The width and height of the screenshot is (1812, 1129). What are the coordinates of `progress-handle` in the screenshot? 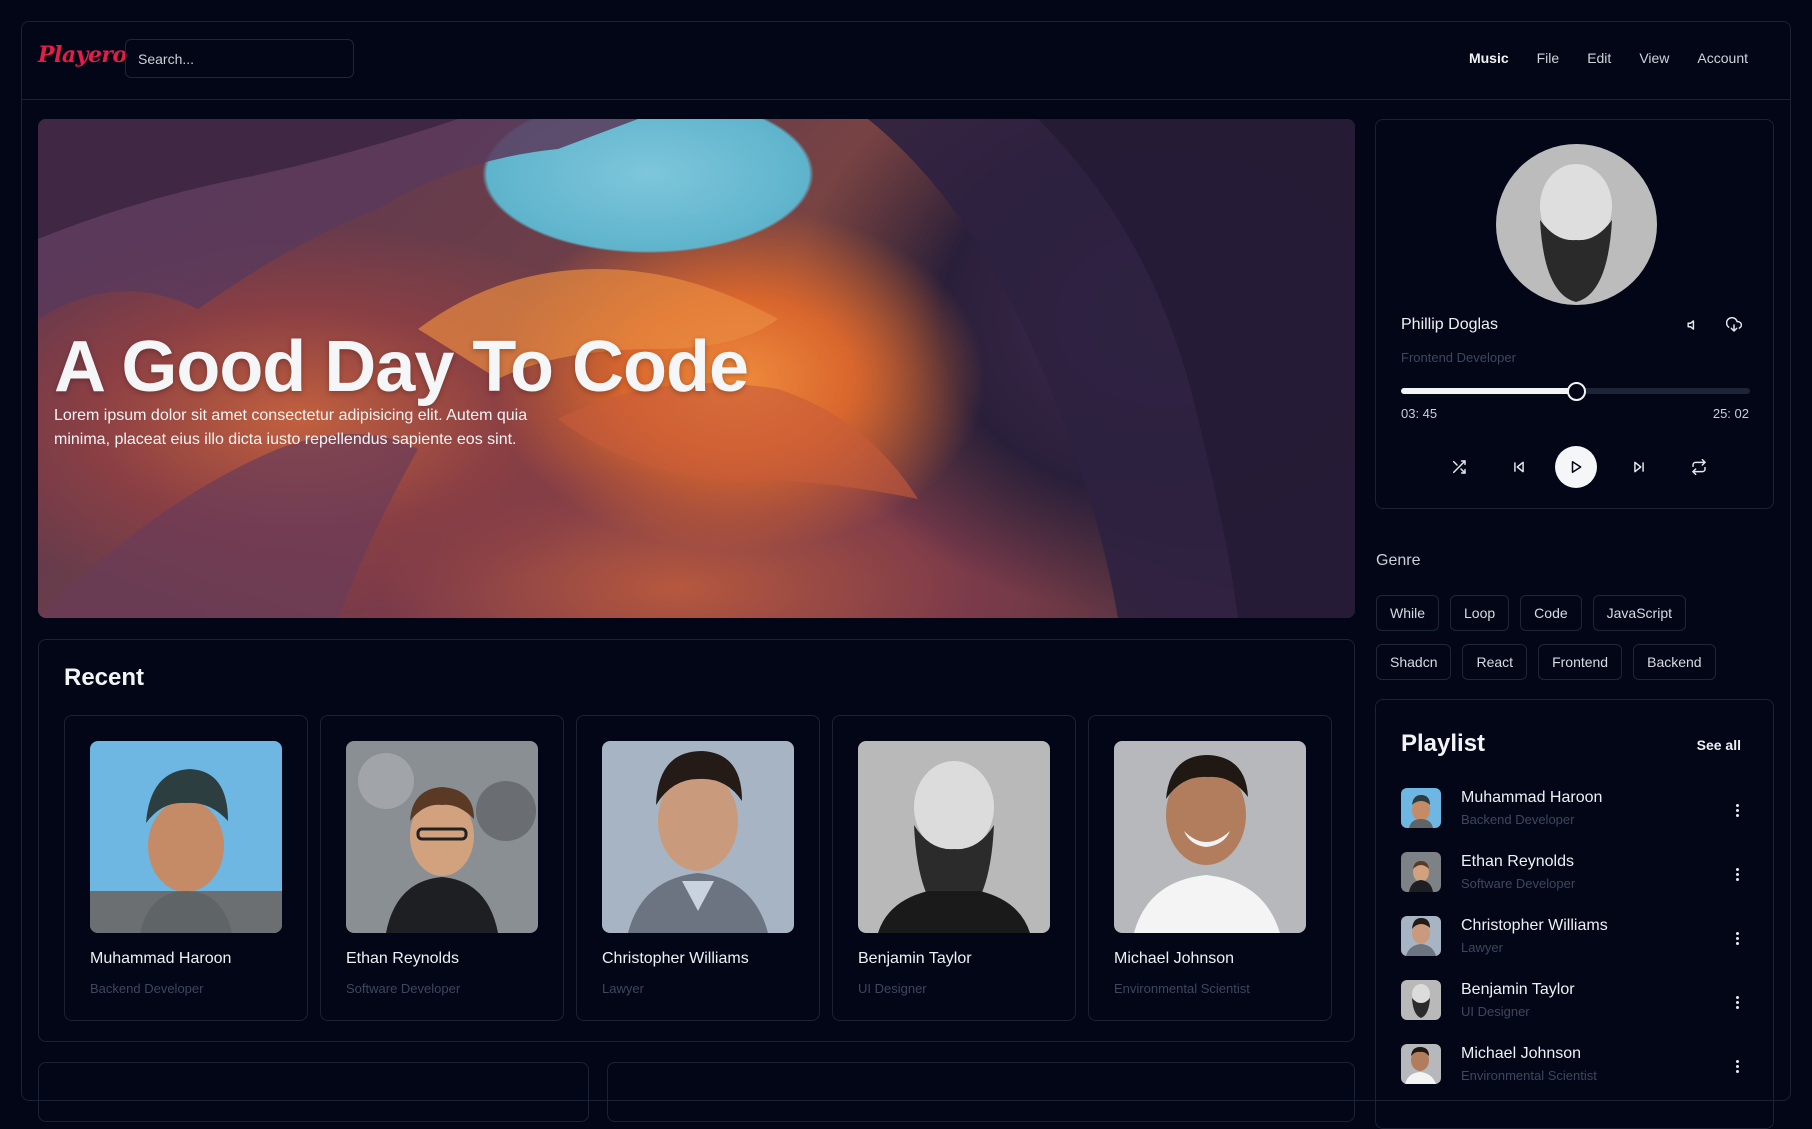 It's located at (1576, 391).